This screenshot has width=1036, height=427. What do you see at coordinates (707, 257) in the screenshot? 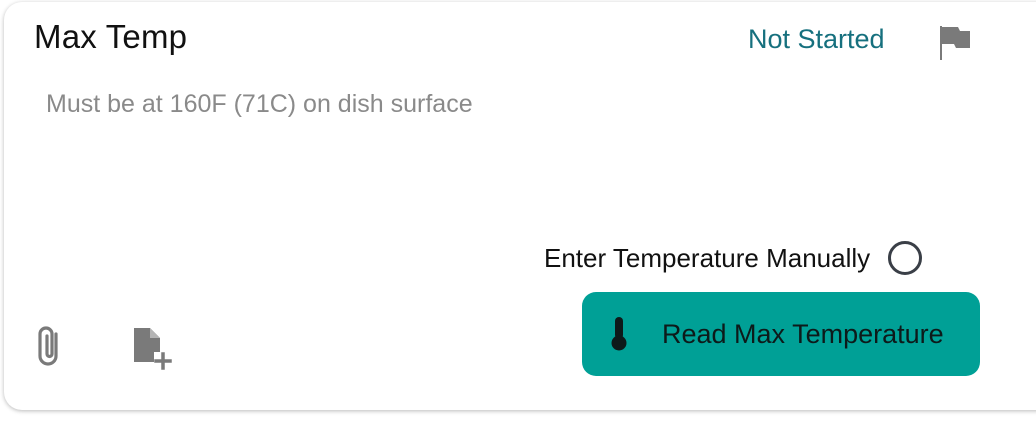
I see `manual-entry-label: Enter Temperature Manually` at bounding box center [707, 257].